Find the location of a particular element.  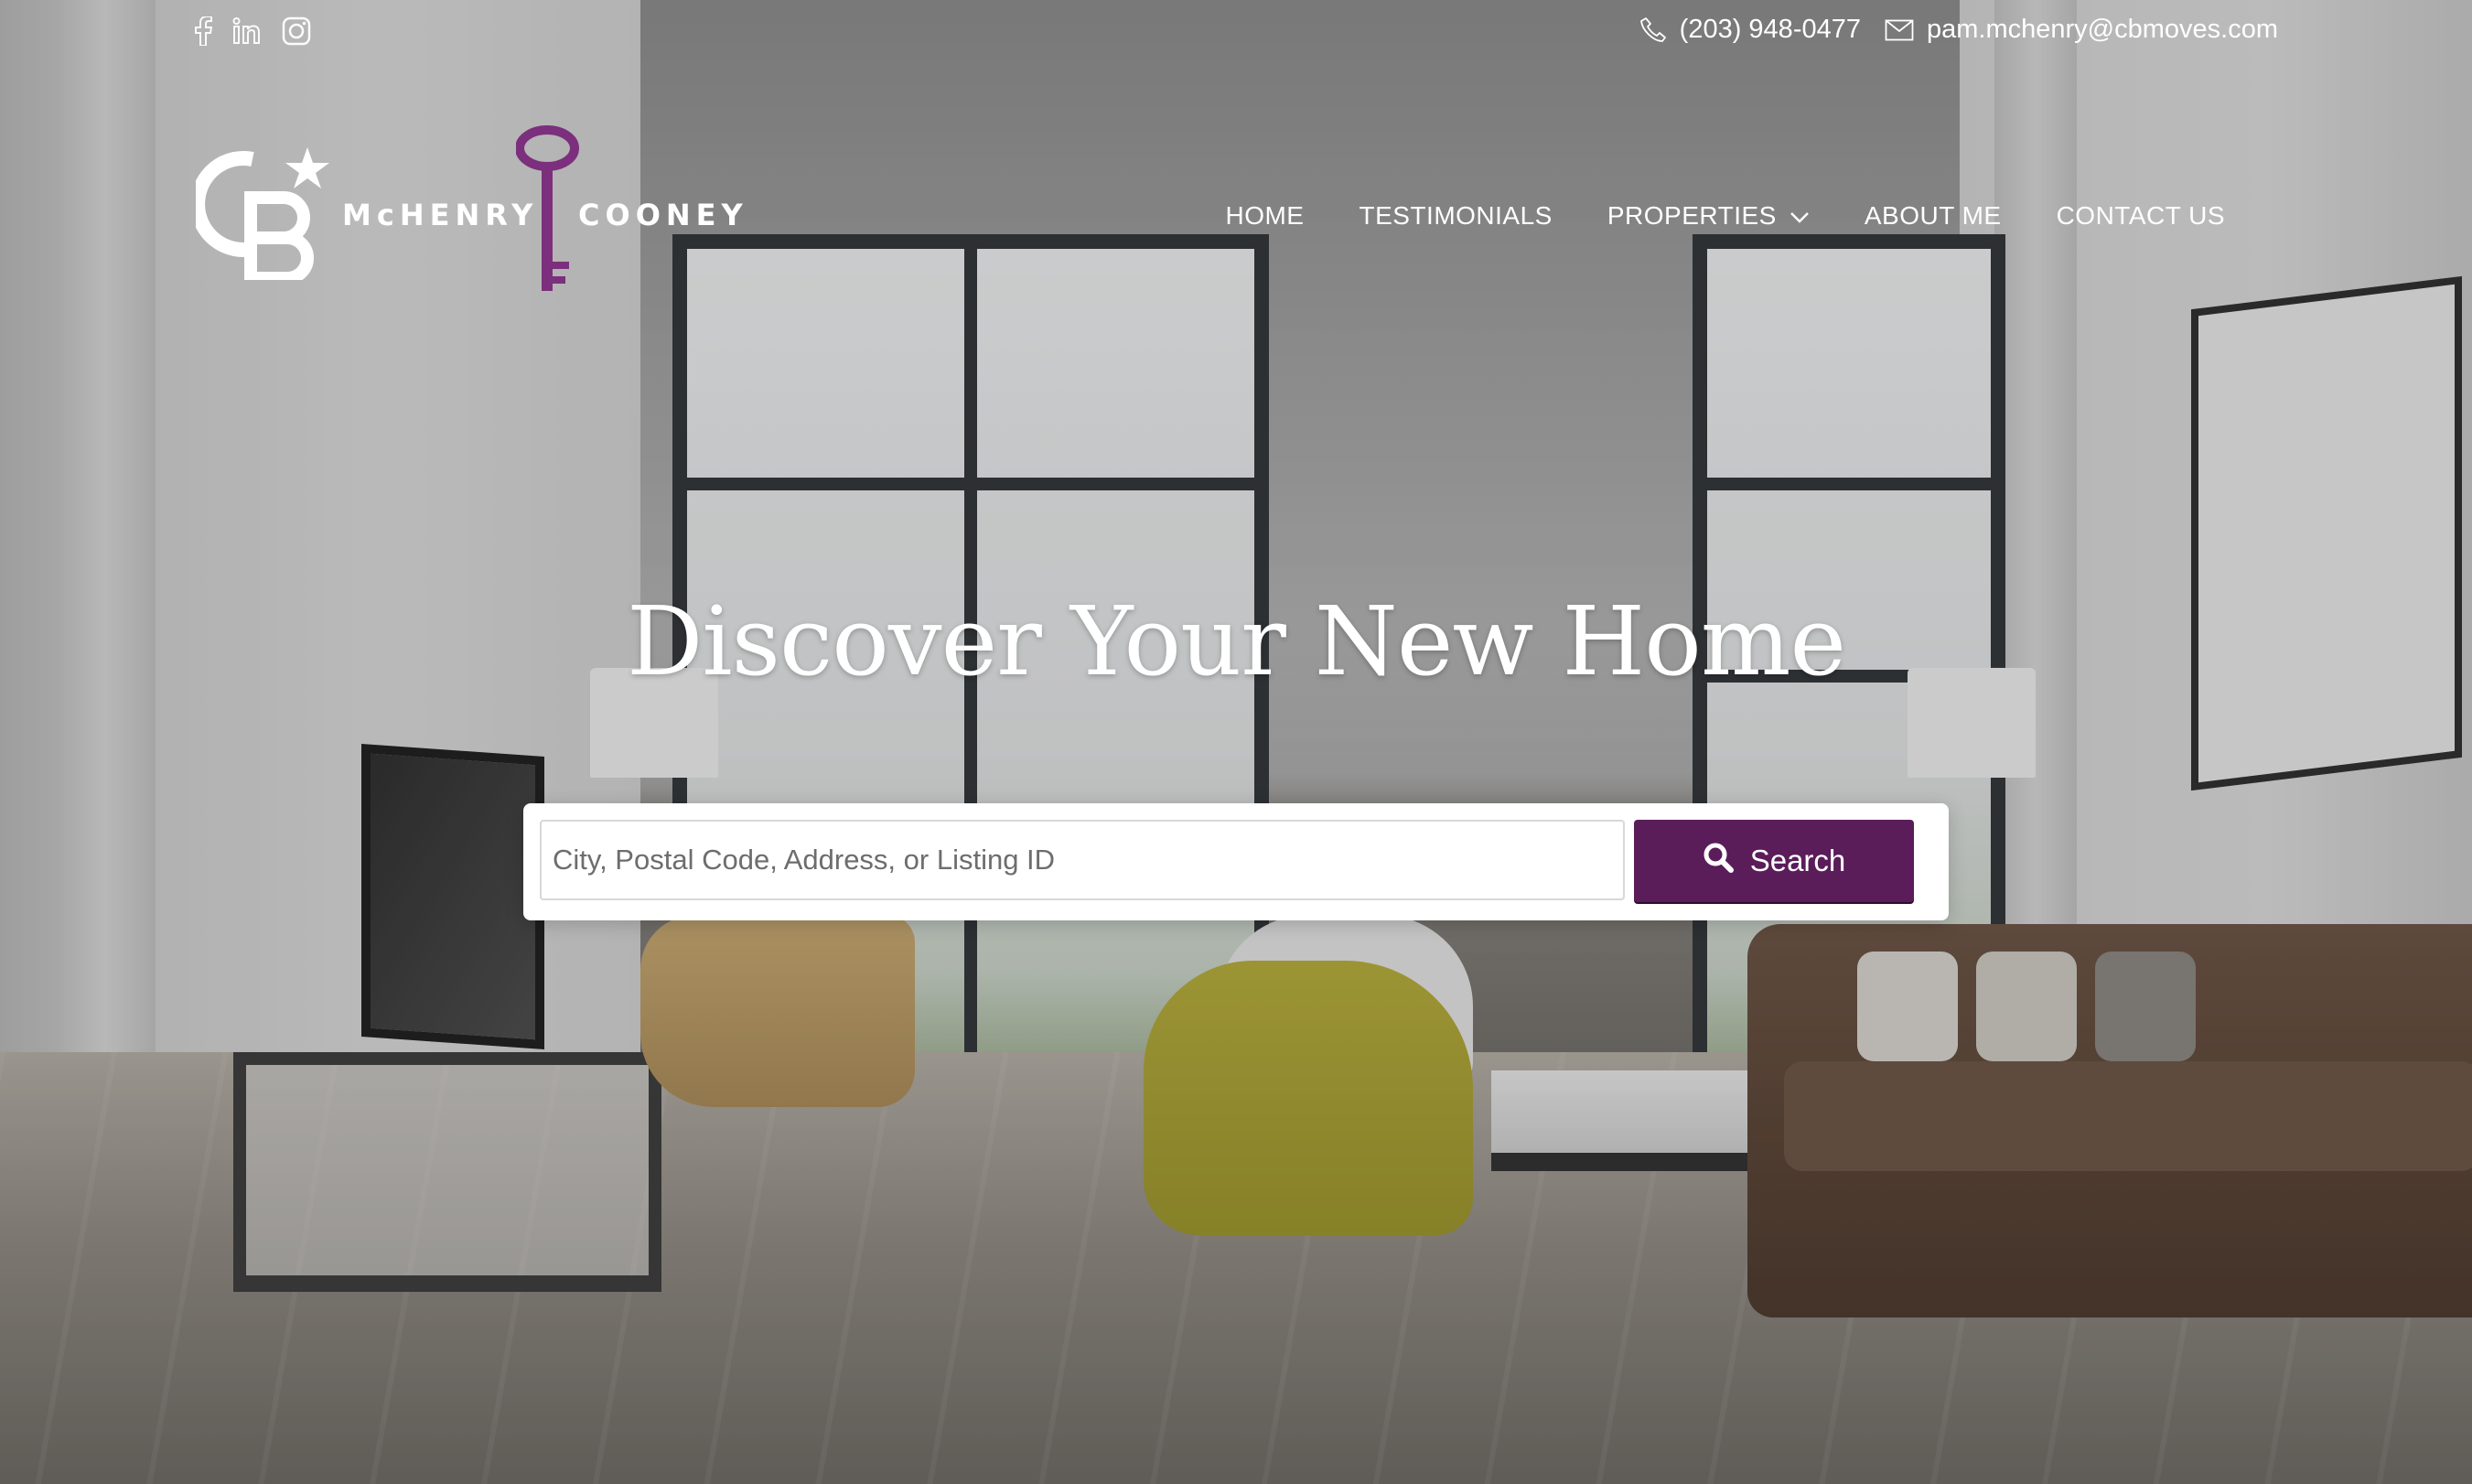

nav-about-me-label: ABOUT ME is located at coordinates (1933, 215).